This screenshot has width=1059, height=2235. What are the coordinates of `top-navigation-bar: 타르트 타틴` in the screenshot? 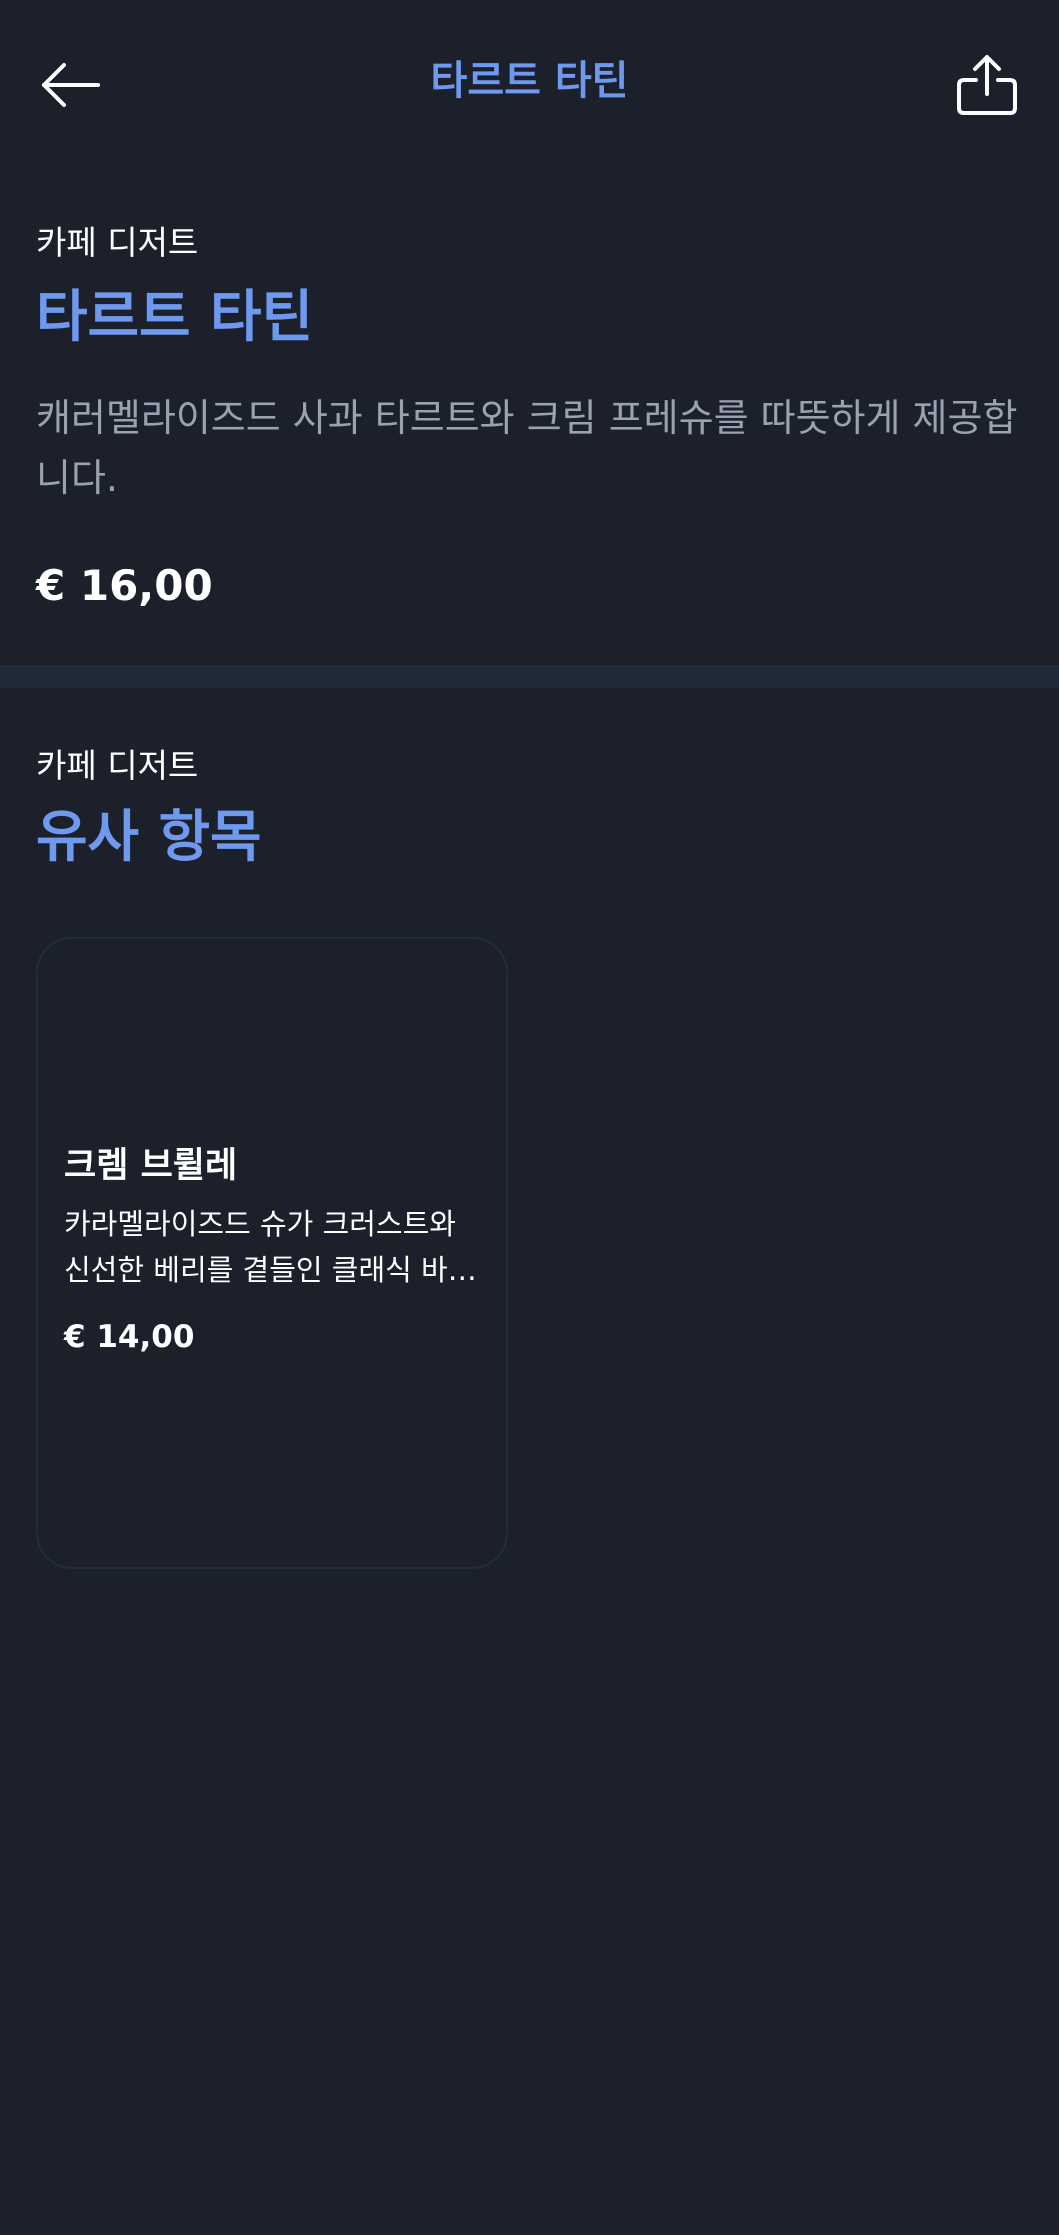 It's located at (529, 85).